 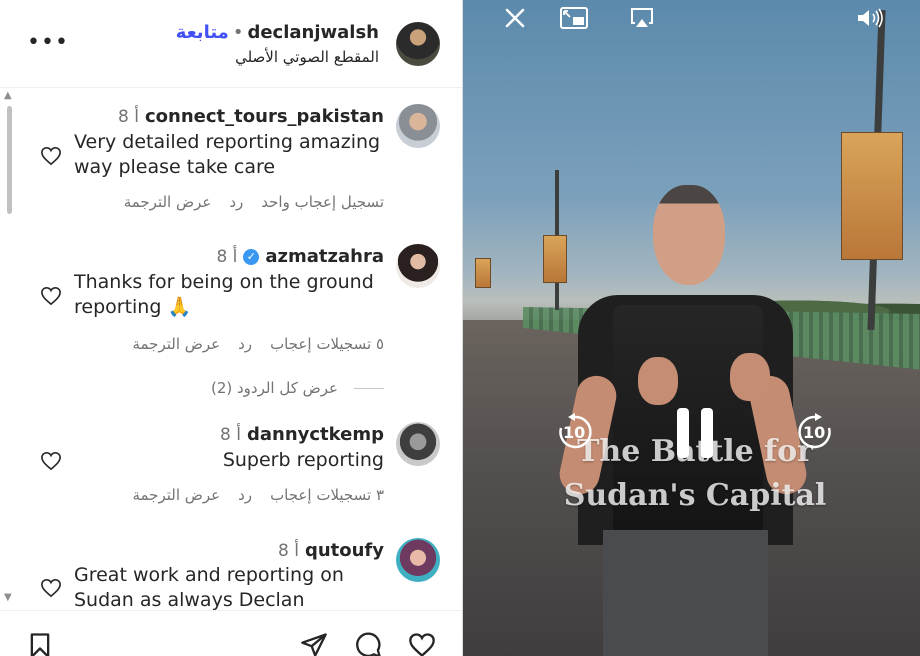 I want to click on comment-actions: ٥ تسجيلات إعجاب رد عرض الترجمة, so click(x=258, y=344).